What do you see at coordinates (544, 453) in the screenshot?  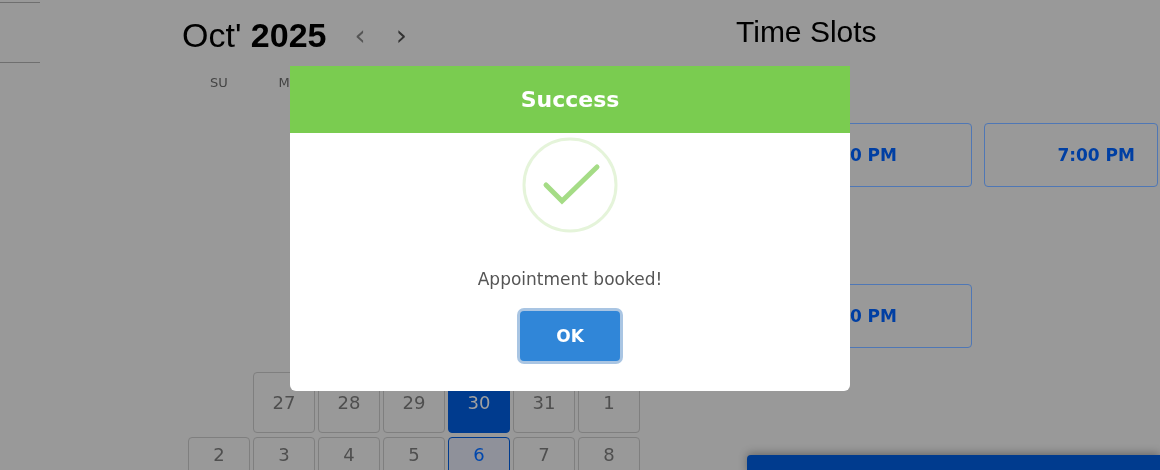 I see `date-cell: 7` at bounding box center [544, 453].